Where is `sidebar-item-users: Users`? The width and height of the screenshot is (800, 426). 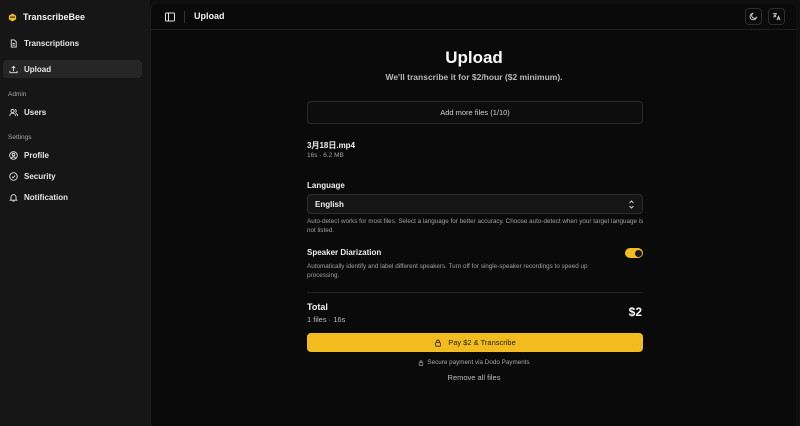 sidebar-item-users: Users is located at coordinates (72, 112).